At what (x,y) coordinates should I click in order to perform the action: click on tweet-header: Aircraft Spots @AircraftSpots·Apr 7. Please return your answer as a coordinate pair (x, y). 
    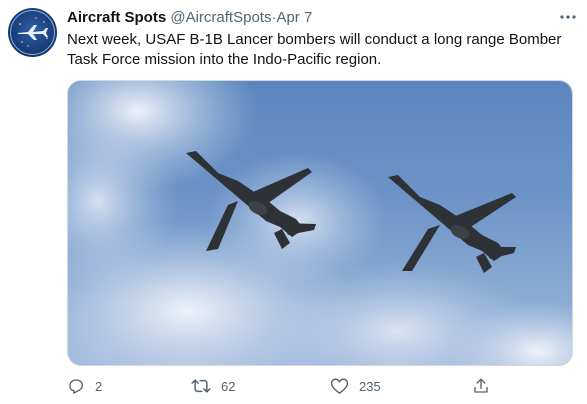
    Looking at the image, I should click on (322, 18).